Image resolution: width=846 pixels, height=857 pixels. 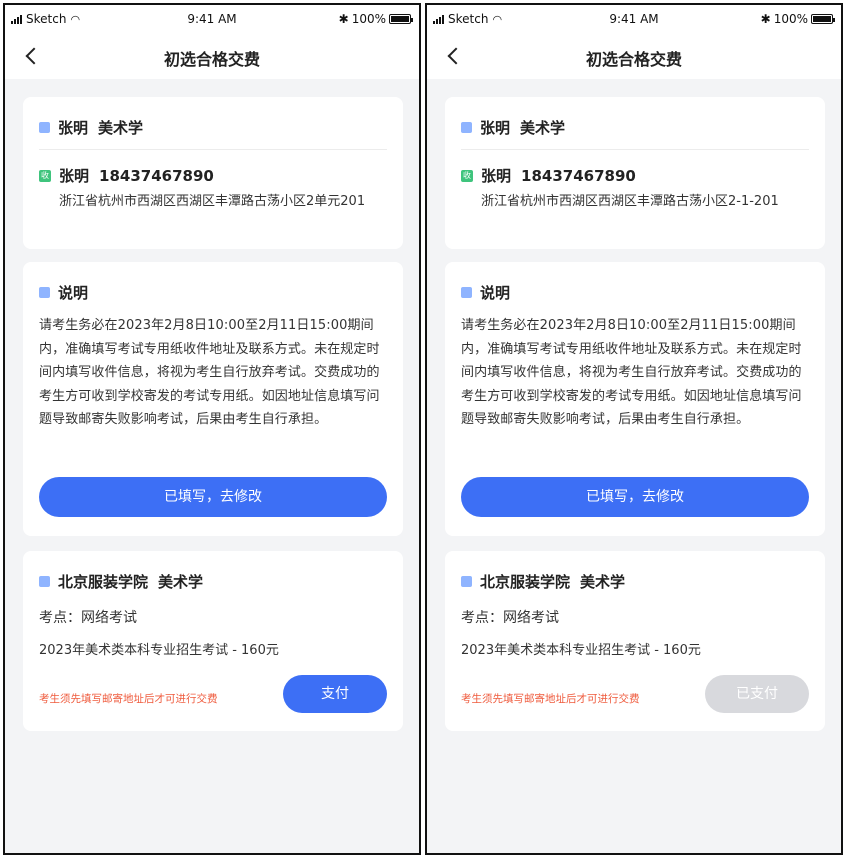 I want to click on paid-button: 已支付, so click(x=757, y=694).